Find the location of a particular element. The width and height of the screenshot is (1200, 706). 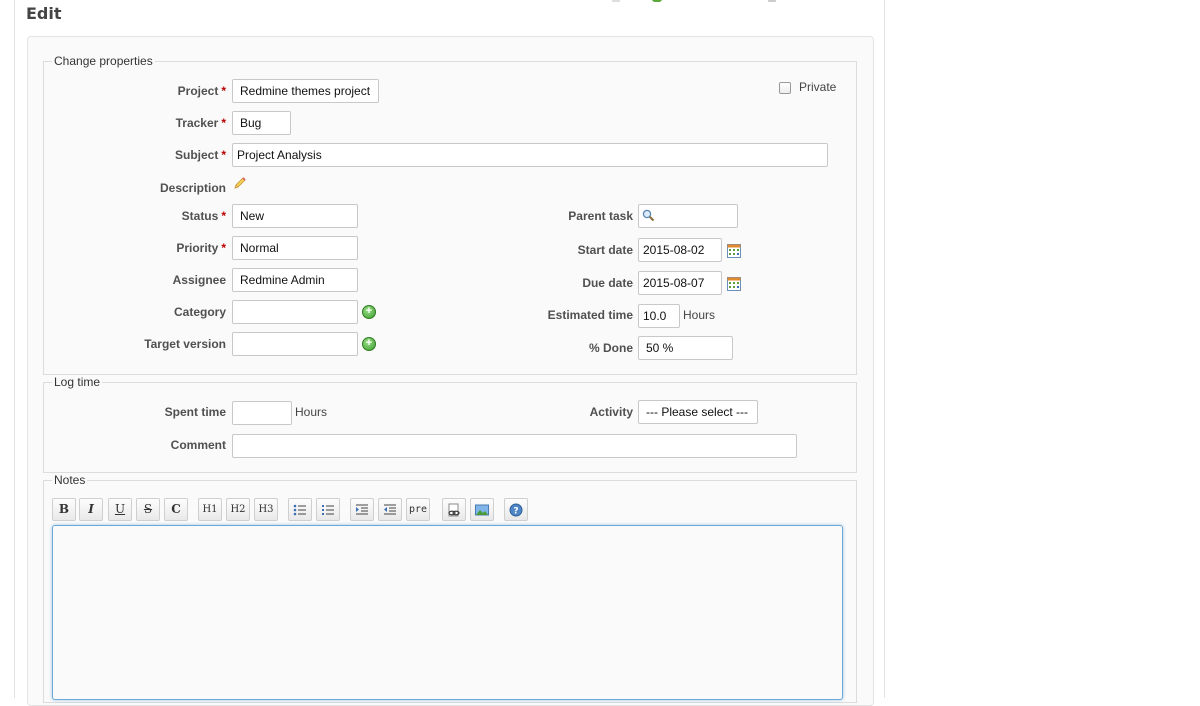

heading2-button: H2 is located at coordinates (238, 509).